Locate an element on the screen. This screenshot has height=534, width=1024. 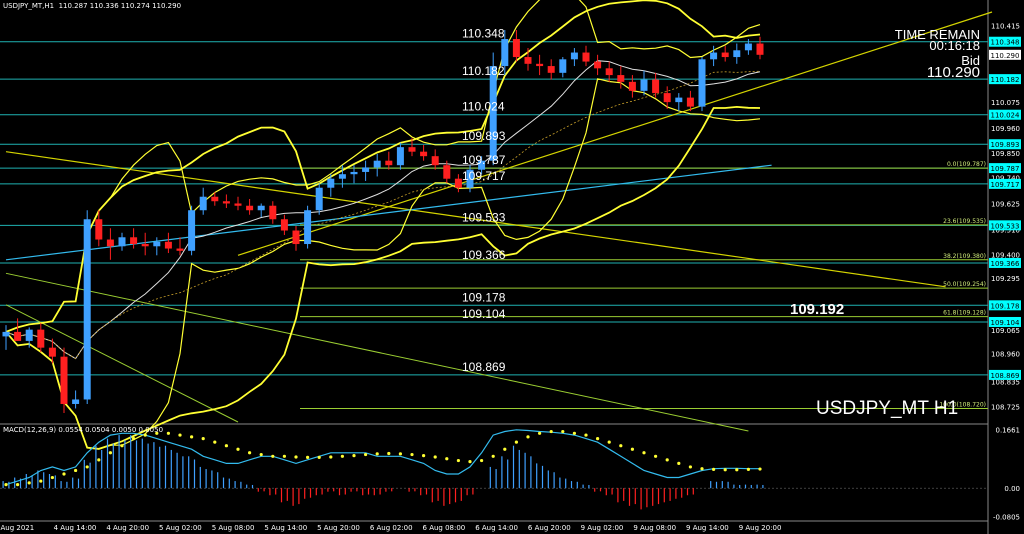
axis-price-marker: 110.348 is located at coordinates (1005, 41).